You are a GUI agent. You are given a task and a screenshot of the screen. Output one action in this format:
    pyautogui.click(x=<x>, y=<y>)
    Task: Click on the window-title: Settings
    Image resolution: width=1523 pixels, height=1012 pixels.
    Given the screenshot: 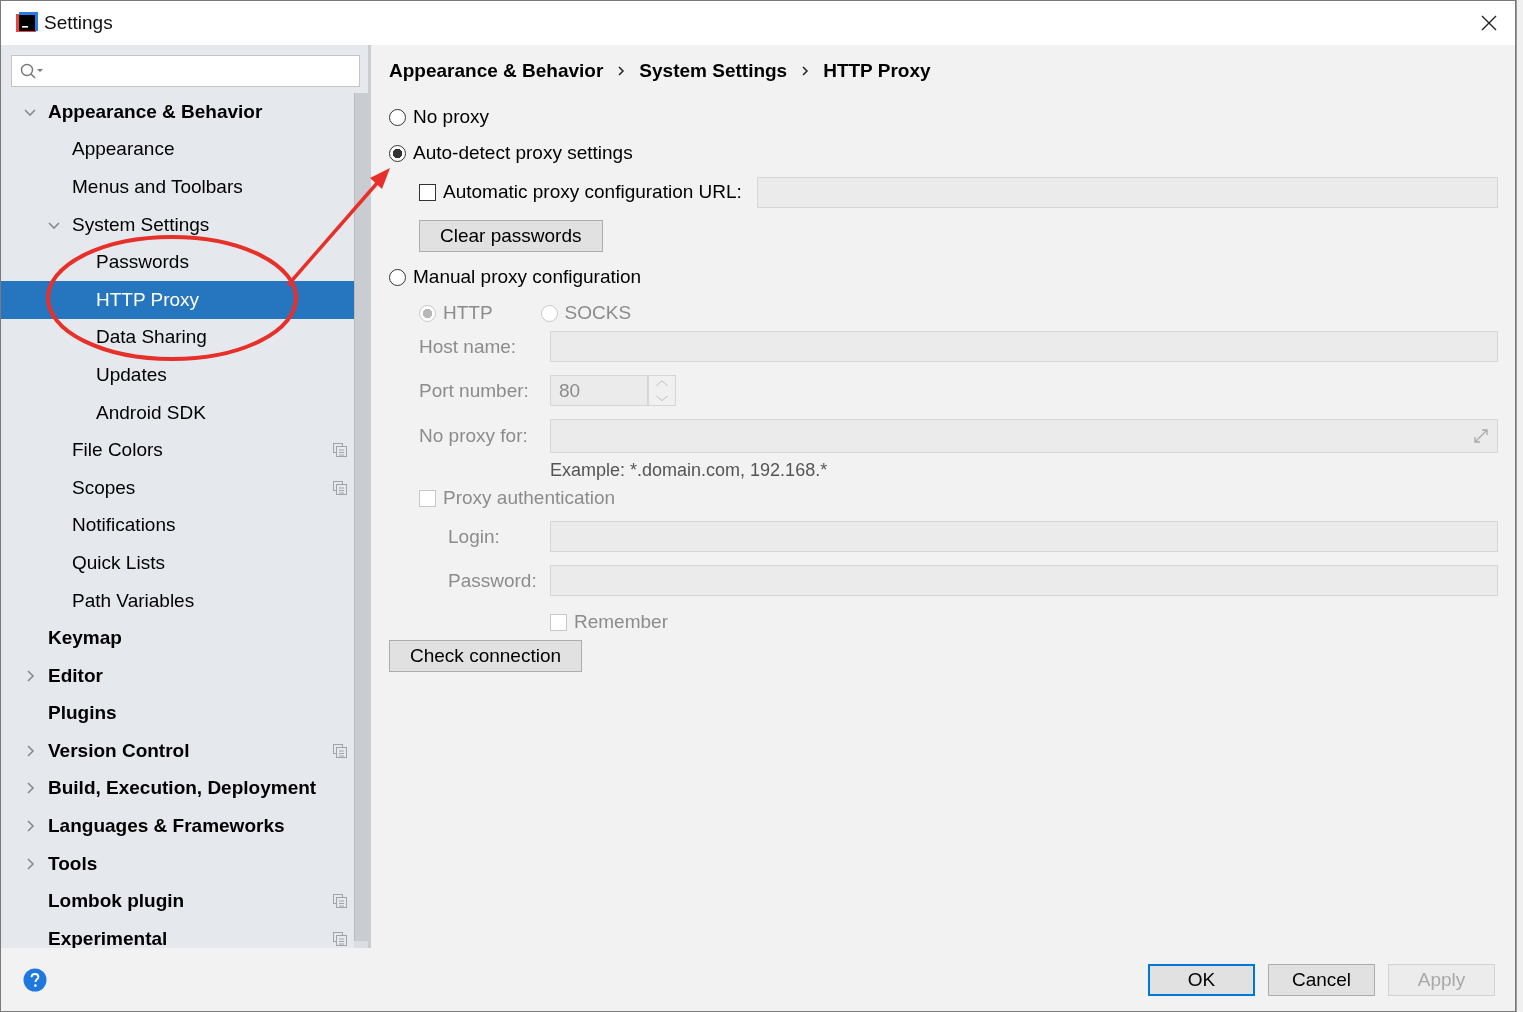 What is the action you would take?
    pyautogui.click(x=78, y=23)
    